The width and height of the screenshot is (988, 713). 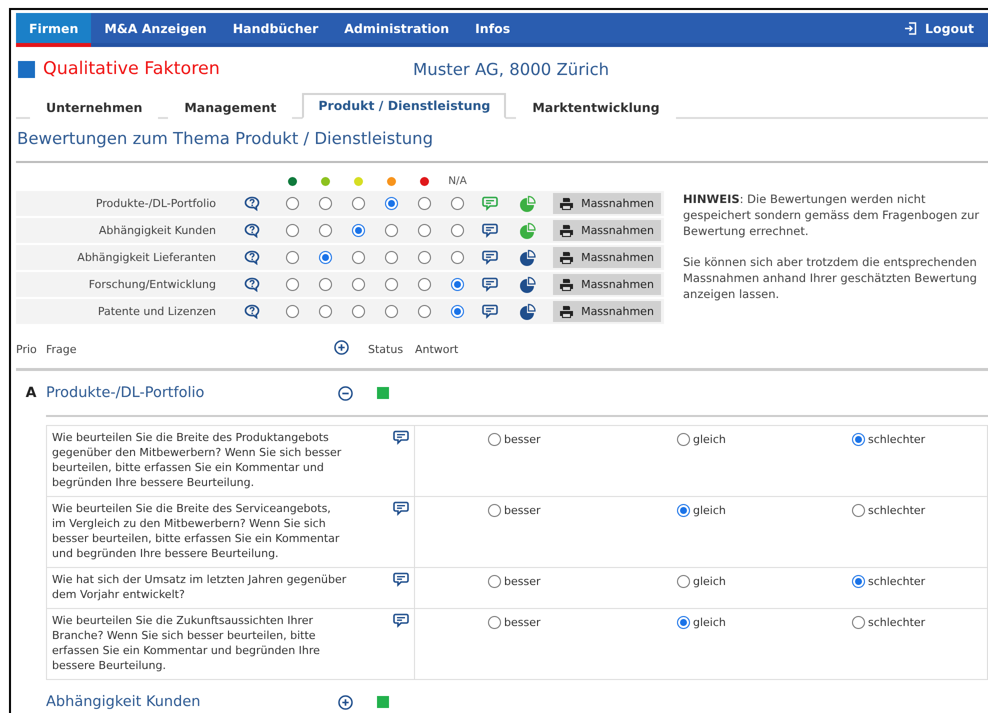 What do you see at coordinates (946, 30) in the screenshot?
I see `logout-button: Logout` at bounding box center [946, 30].